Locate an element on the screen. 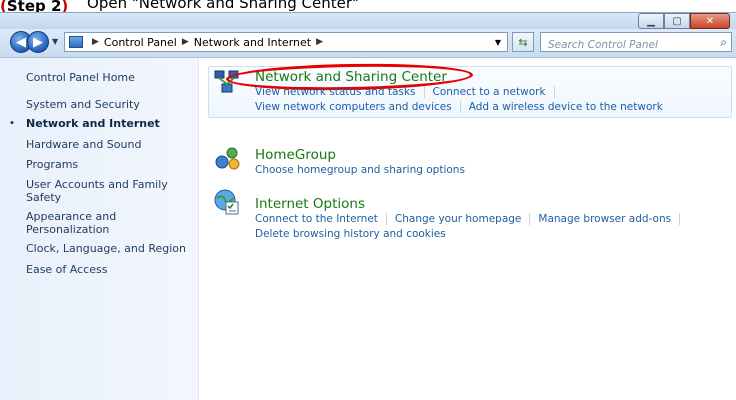 The image size is (736, 400). homegroup-links-row1: Choose homegroup and sharing options is located at coordinates (360, 170).